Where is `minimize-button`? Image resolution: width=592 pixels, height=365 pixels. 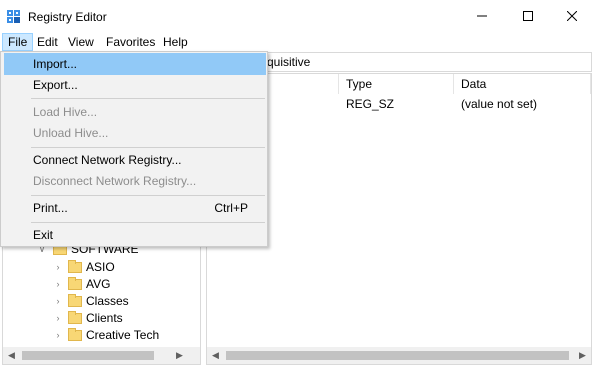 minimize-button is located at coordinates (482, 16).